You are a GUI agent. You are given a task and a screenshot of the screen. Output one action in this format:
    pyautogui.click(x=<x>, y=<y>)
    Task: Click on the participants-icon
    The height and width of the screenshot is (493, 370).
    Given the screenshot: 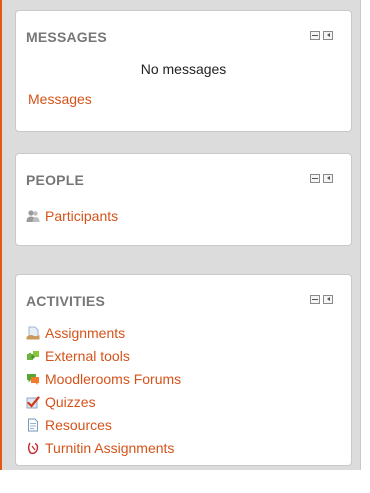 What is the action you would take?
    pyautogui.click(x=33, y=216)
    